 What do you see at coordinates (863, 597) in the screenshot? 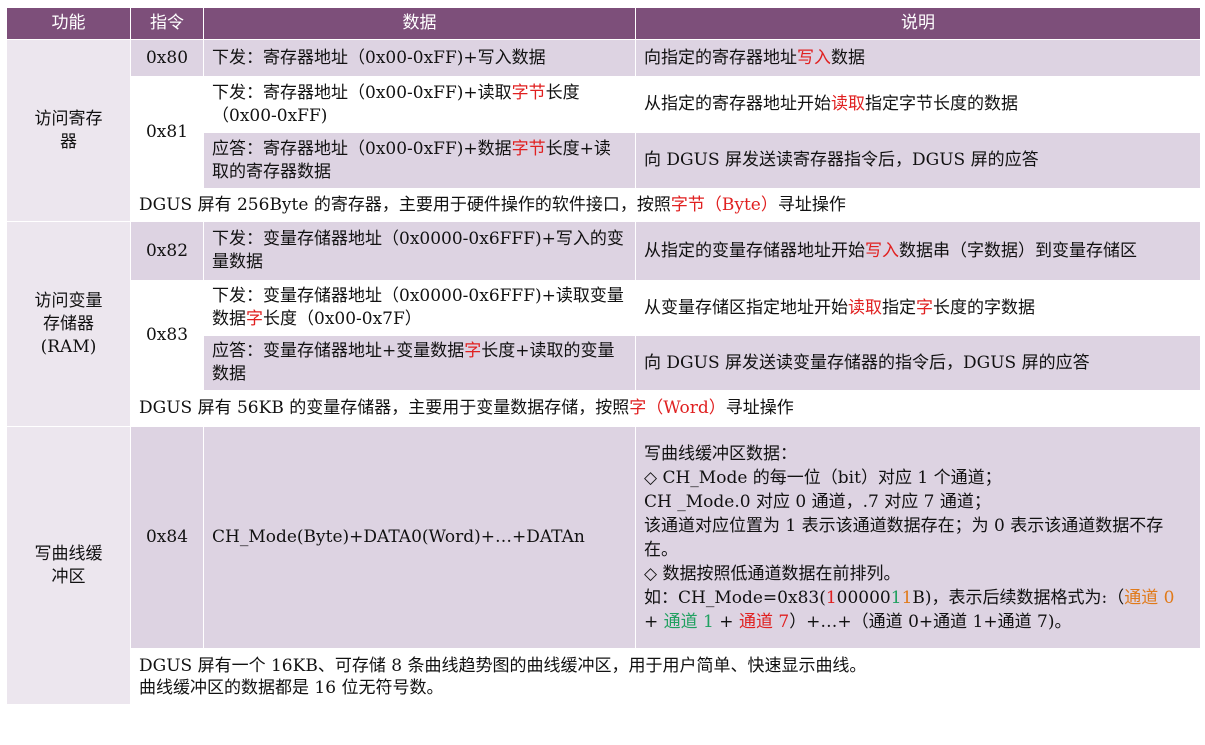
I see `example-text: 00000` at bounding box center [863, 597].